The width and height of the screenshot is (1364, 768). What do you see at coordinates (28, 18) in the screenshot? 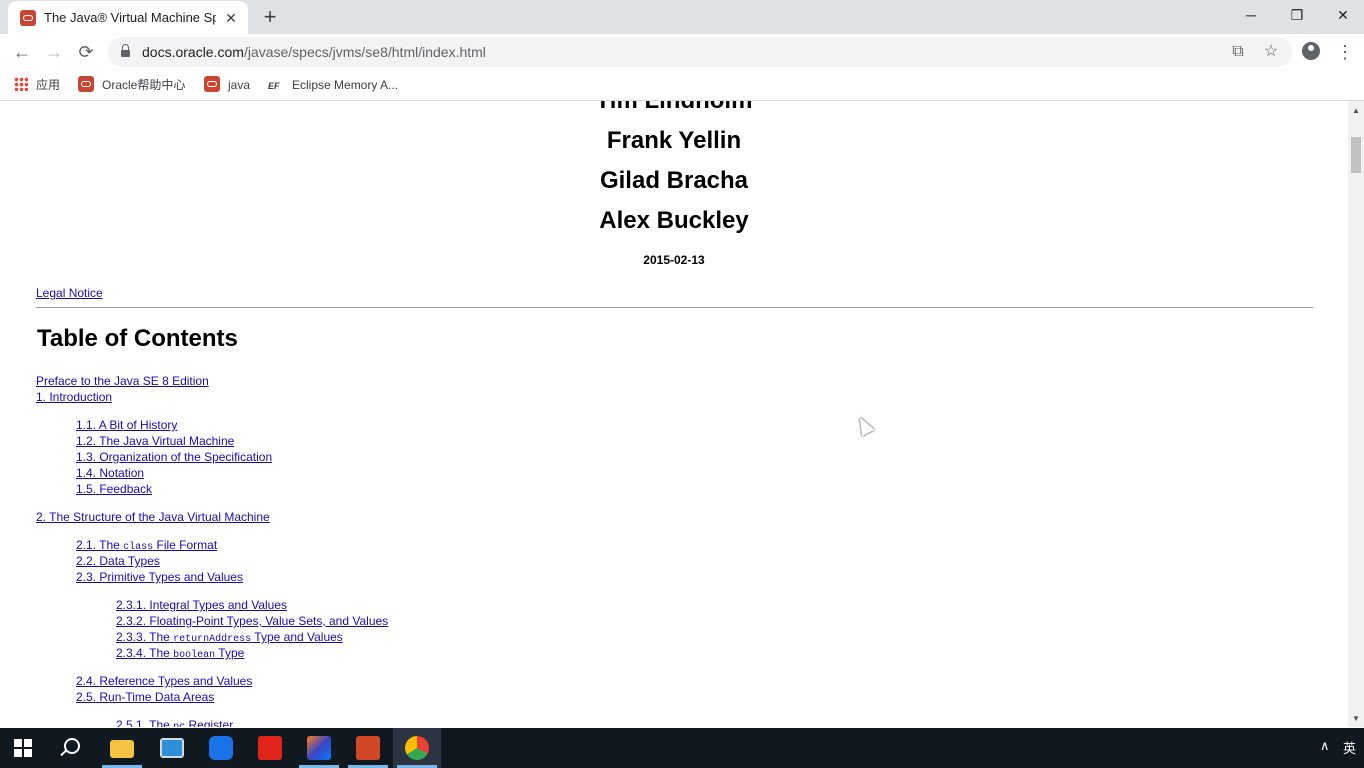
I see `oracle-favicon-icon` at bounding box center [28, 18].